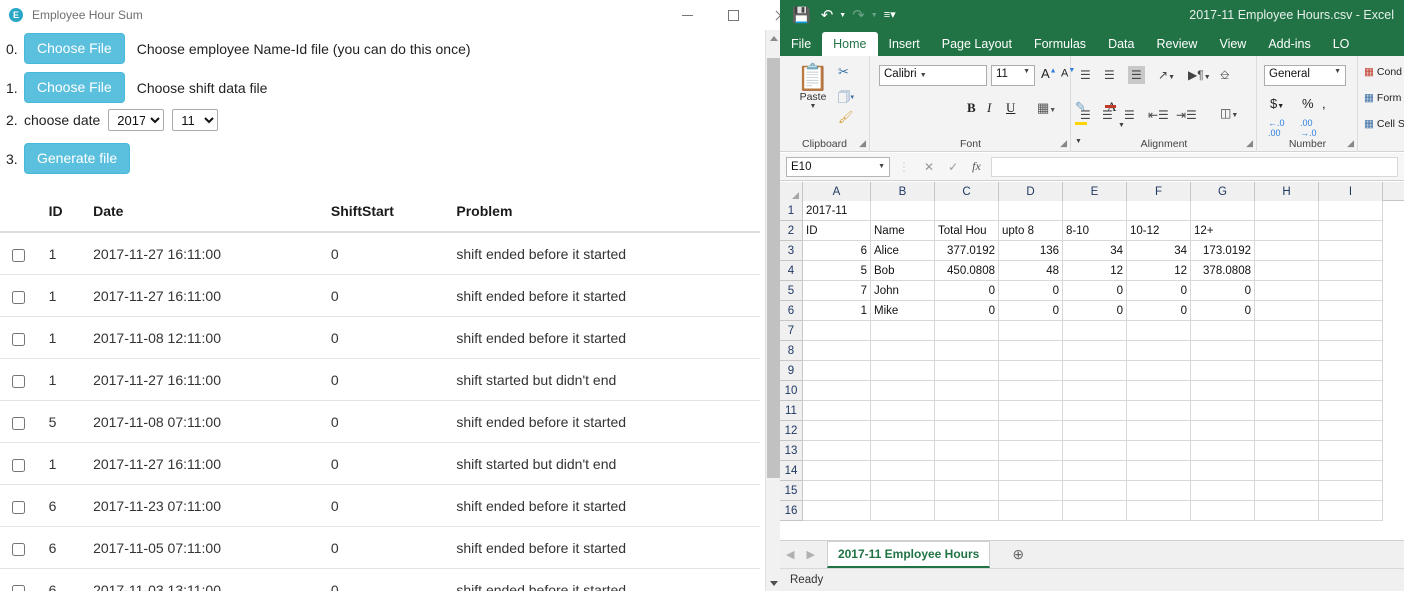 The image size is (1404, 591). I want to click on cell-G2: 12+, so click(1223, 231).